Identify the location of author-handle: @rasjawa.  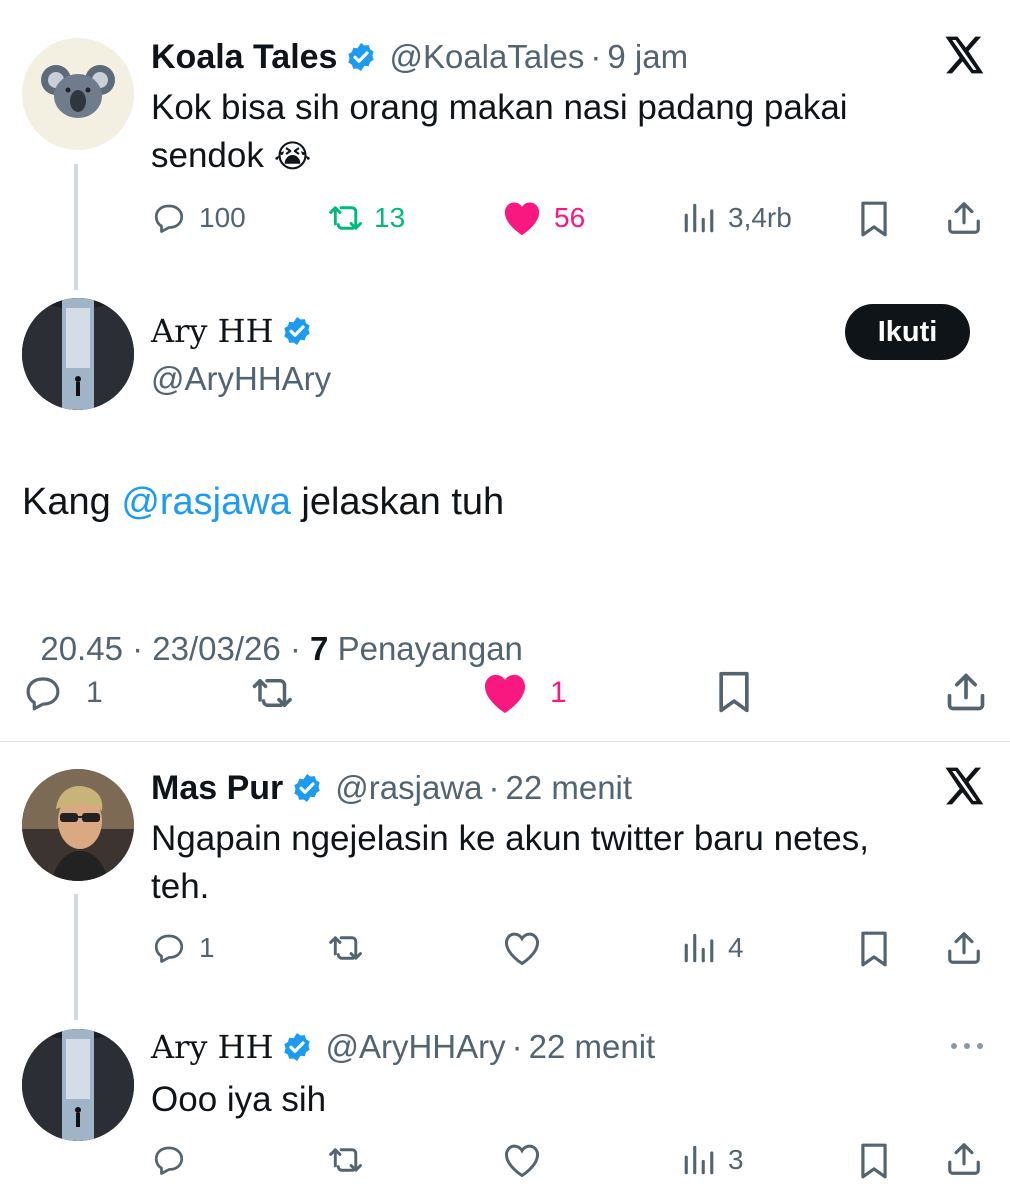
(408, 788).